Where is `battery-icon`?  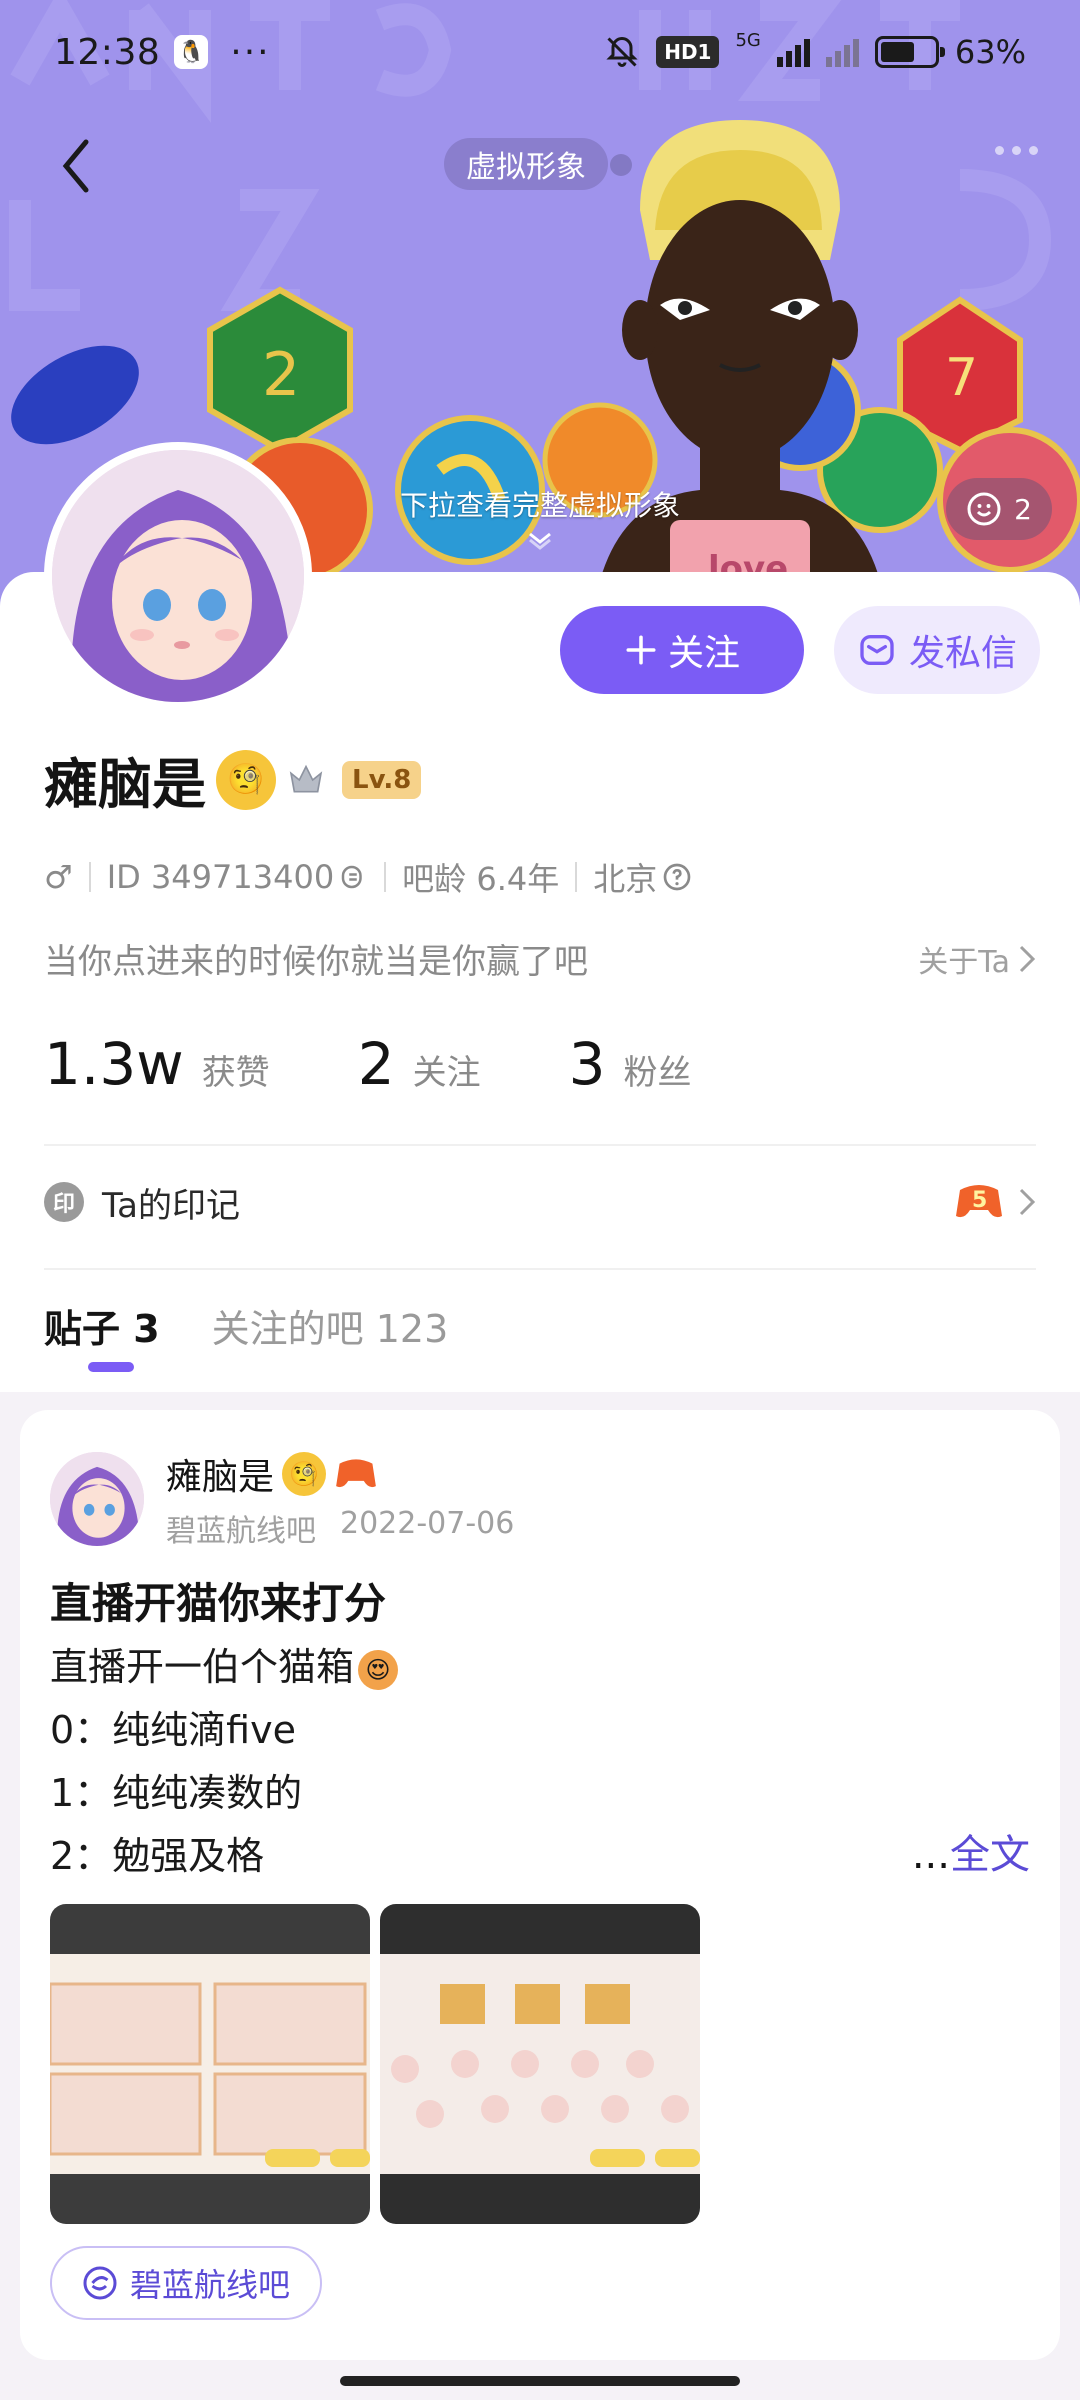 battery-icon is located at coordinates (909, 52).